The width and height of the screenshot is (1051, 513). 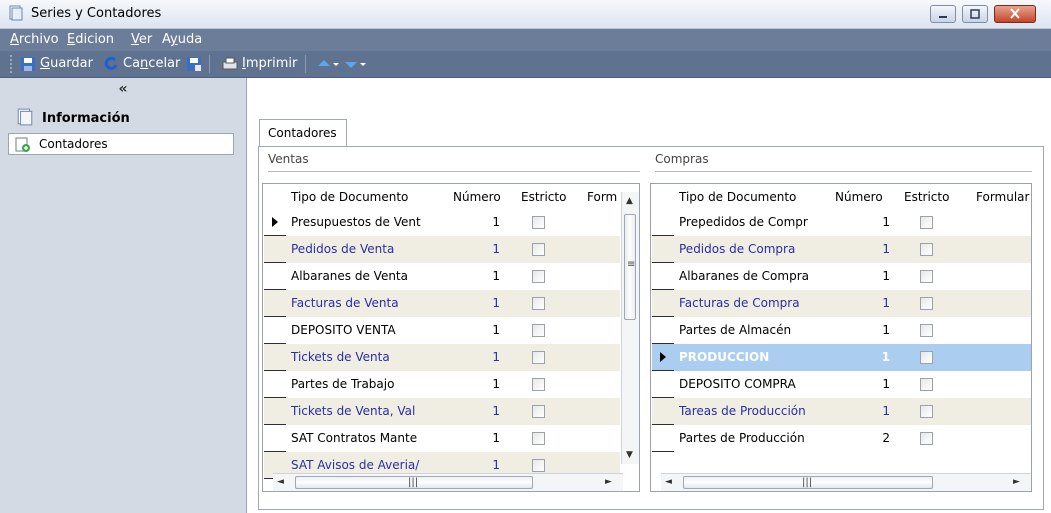 What do you see at coordinates (442, 222) in the screenshot?
I see `table-row: Presupuestos de Vent 1` at bounding box center [442, 222].